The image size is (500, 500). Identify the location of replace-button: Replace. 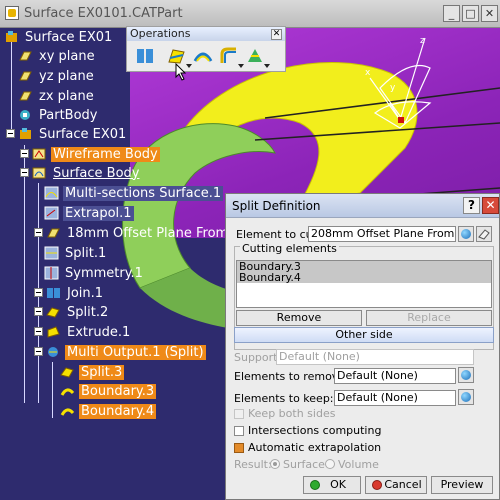
(429, 318).